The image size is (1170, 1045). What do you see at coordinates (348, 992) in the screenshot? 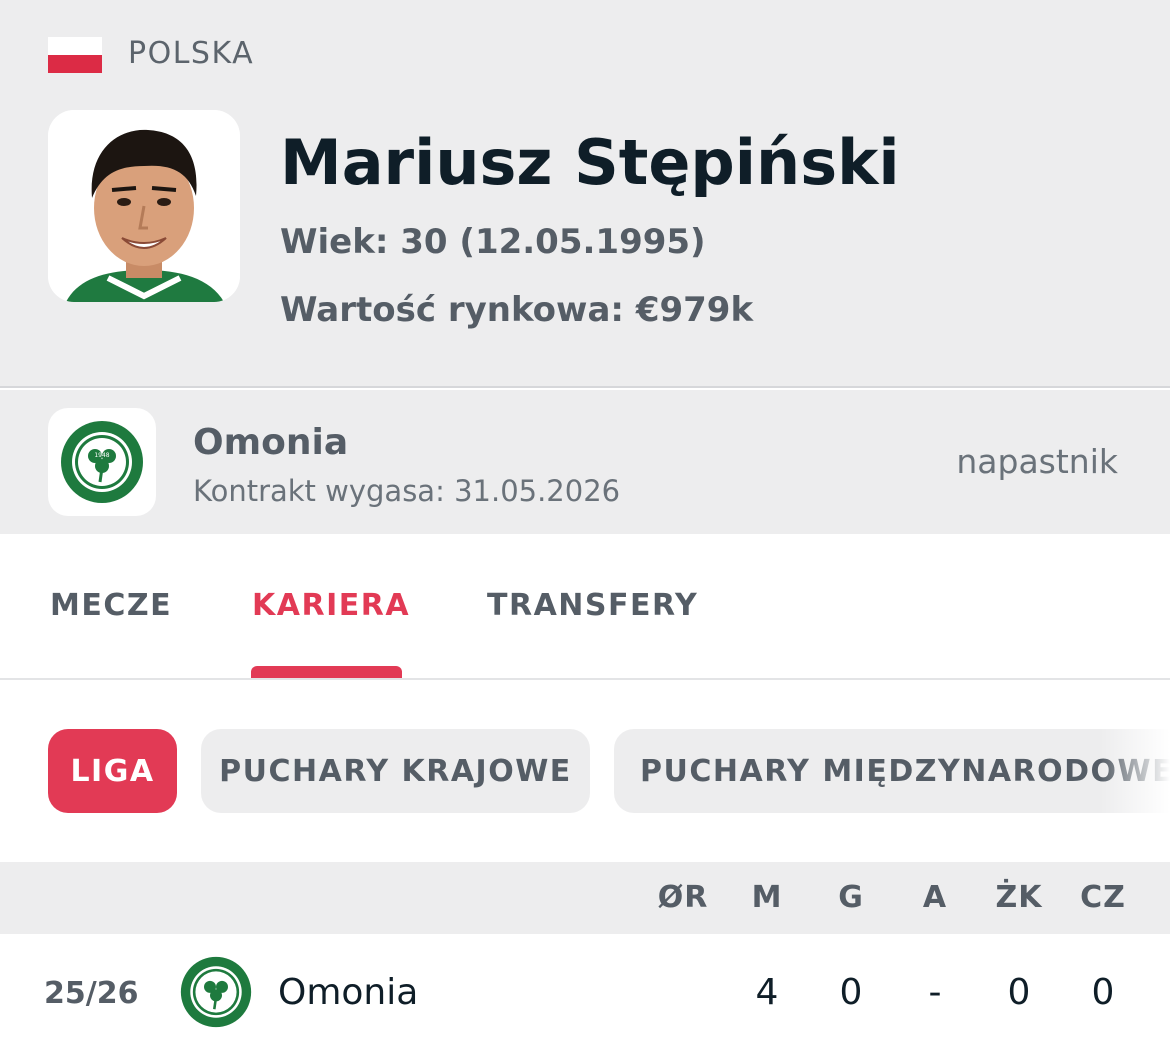
I see `row-club-name: Omonia` at bounding box center [348, 992].